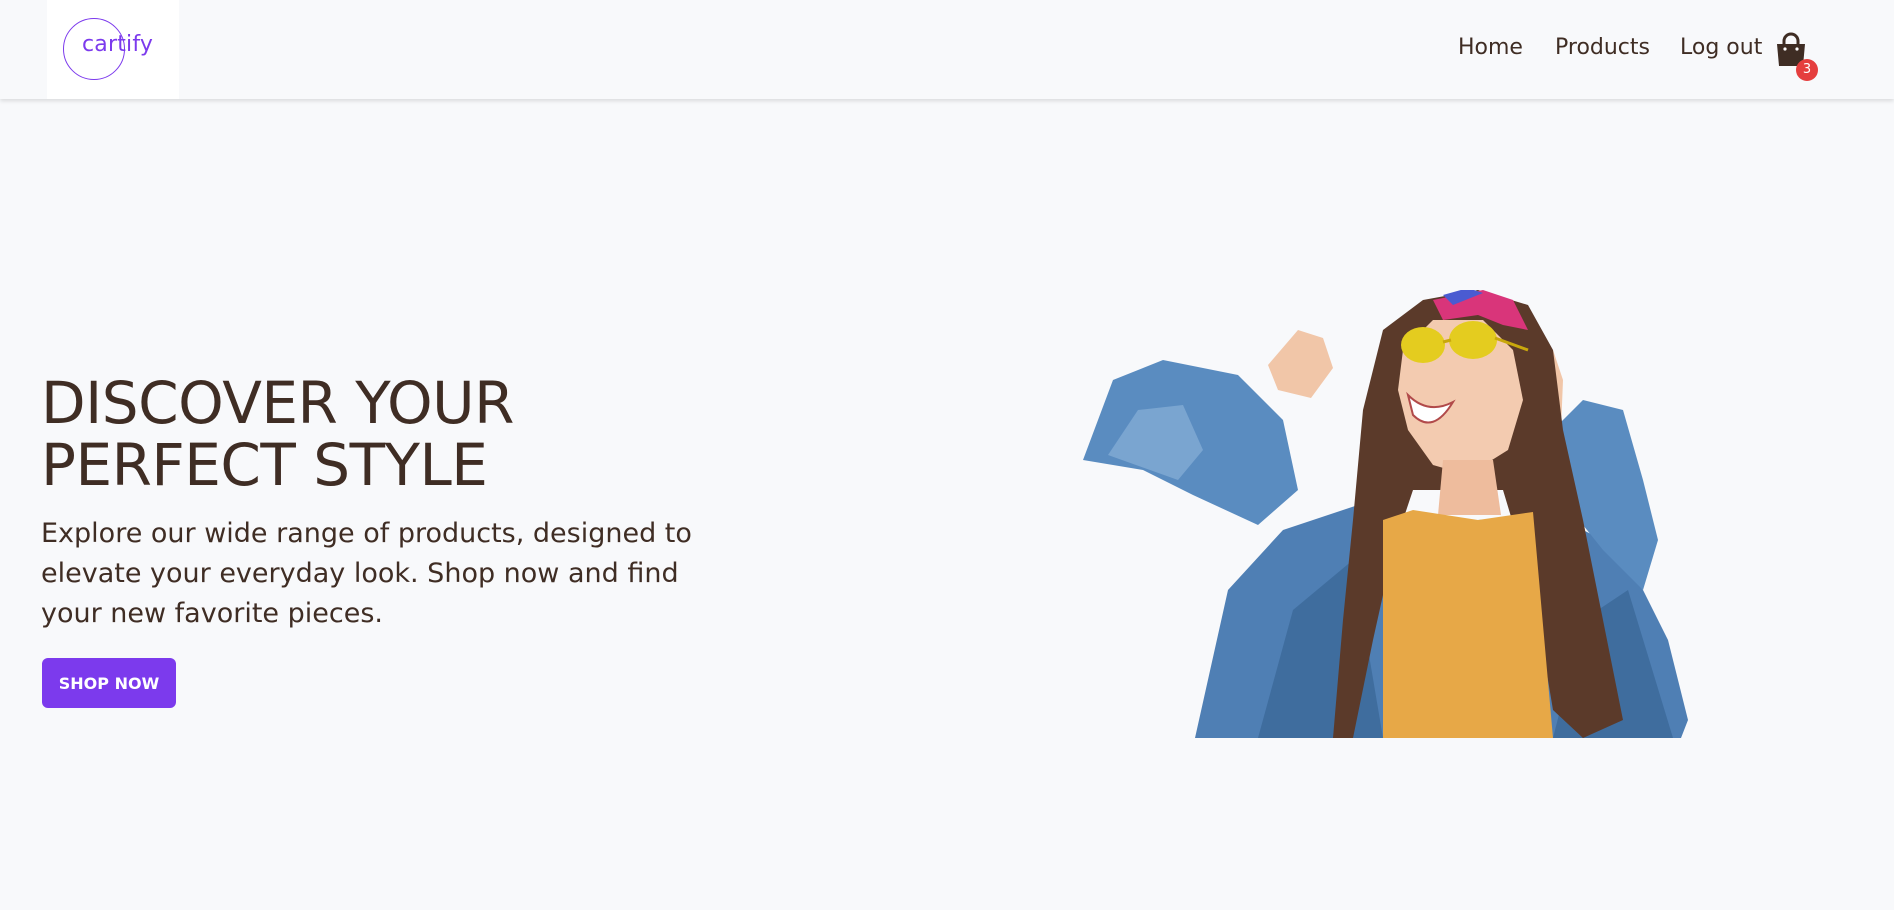  Describe the element at coordinates (947, 49) in the screenshot. I see `navbar: cartify Home Products Log out 3` at that location.